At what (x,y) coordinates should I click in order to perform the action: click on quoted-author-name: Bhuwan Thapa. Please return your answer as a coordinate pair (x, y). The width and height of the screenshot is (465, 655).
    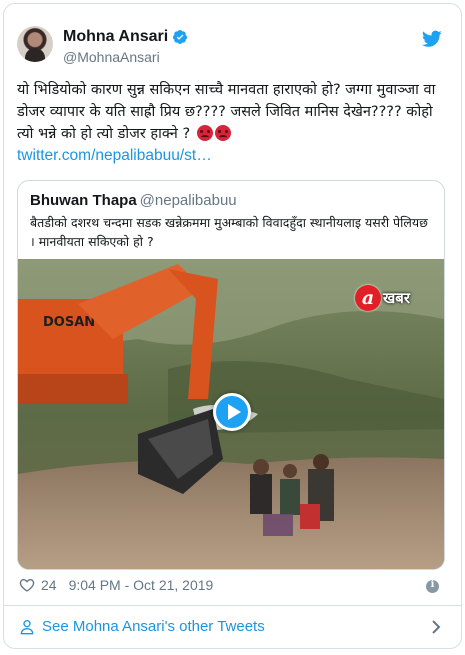
    Looking at the image, I should click on (83, 200).